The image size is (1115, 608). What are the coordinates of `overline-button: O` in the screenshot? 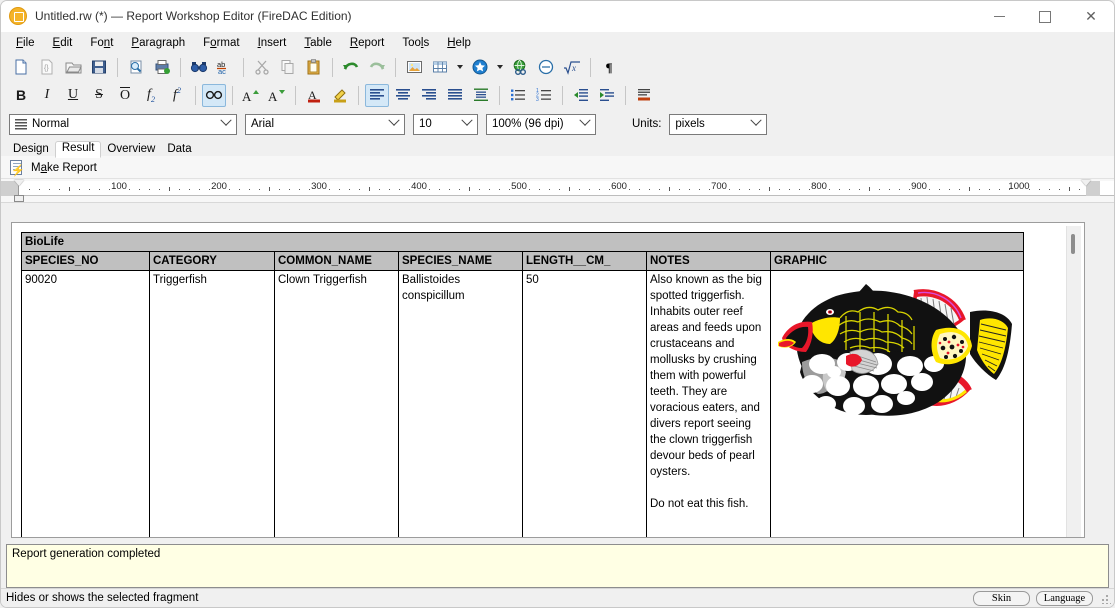 It's located at (125, 95).